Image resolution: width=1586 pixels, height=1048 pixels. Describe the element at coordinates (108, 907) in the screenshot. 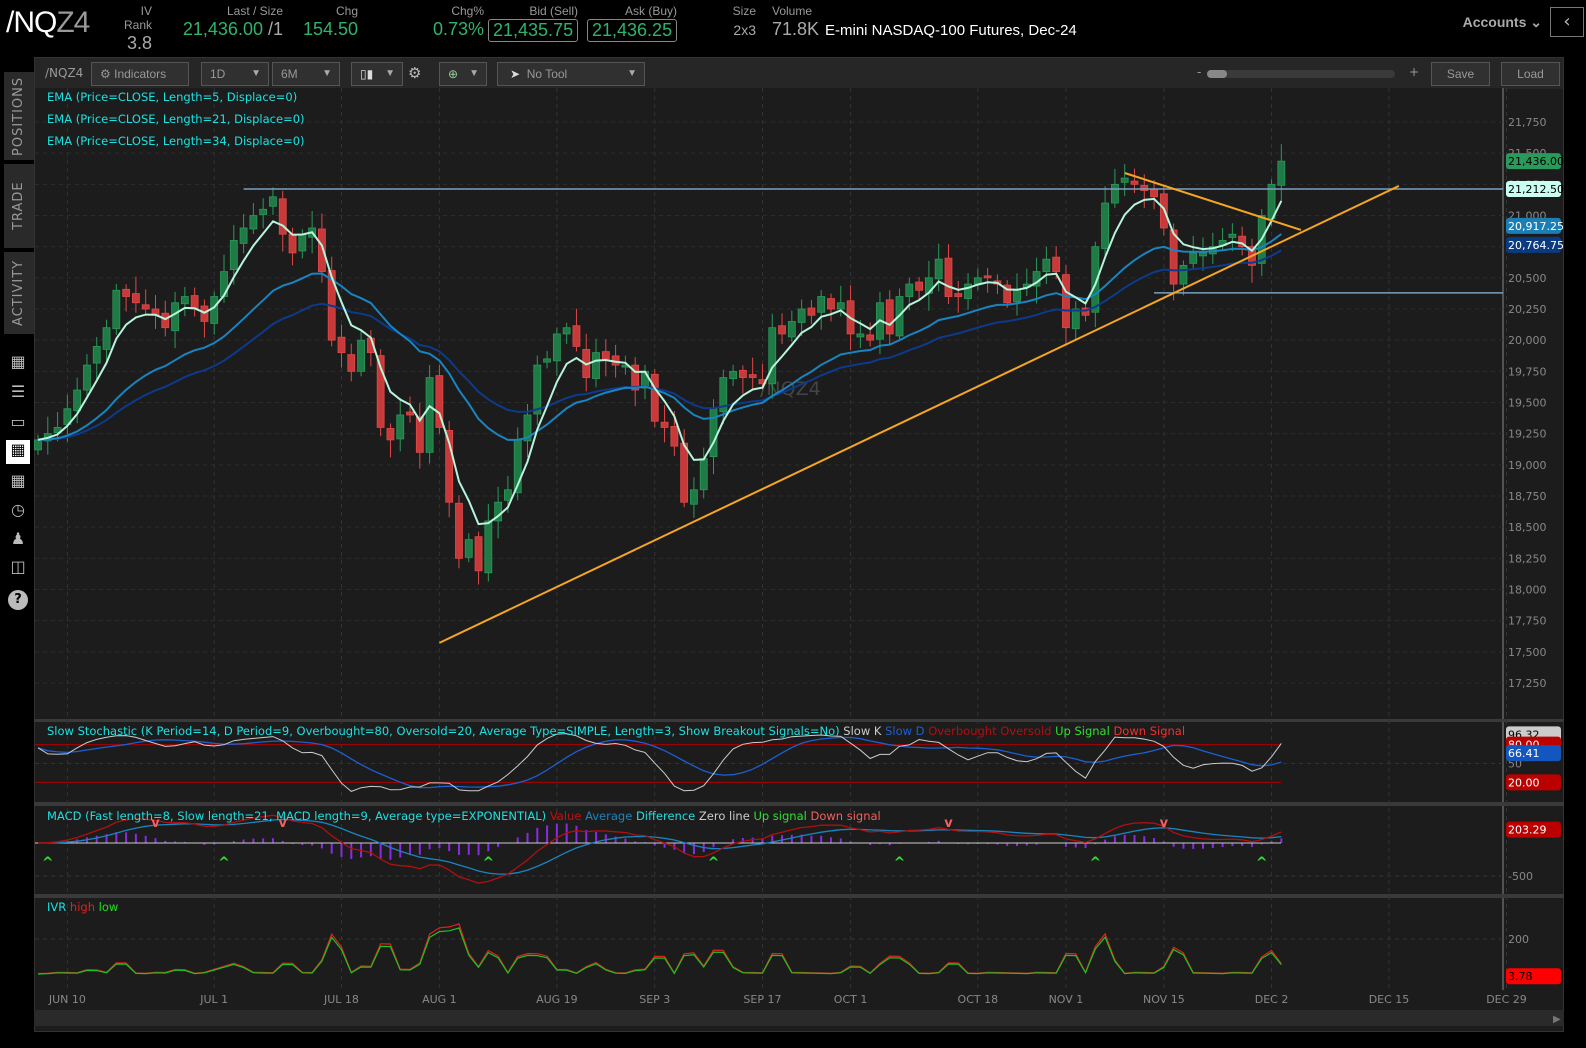

I see `ivr-low: low` at that location.